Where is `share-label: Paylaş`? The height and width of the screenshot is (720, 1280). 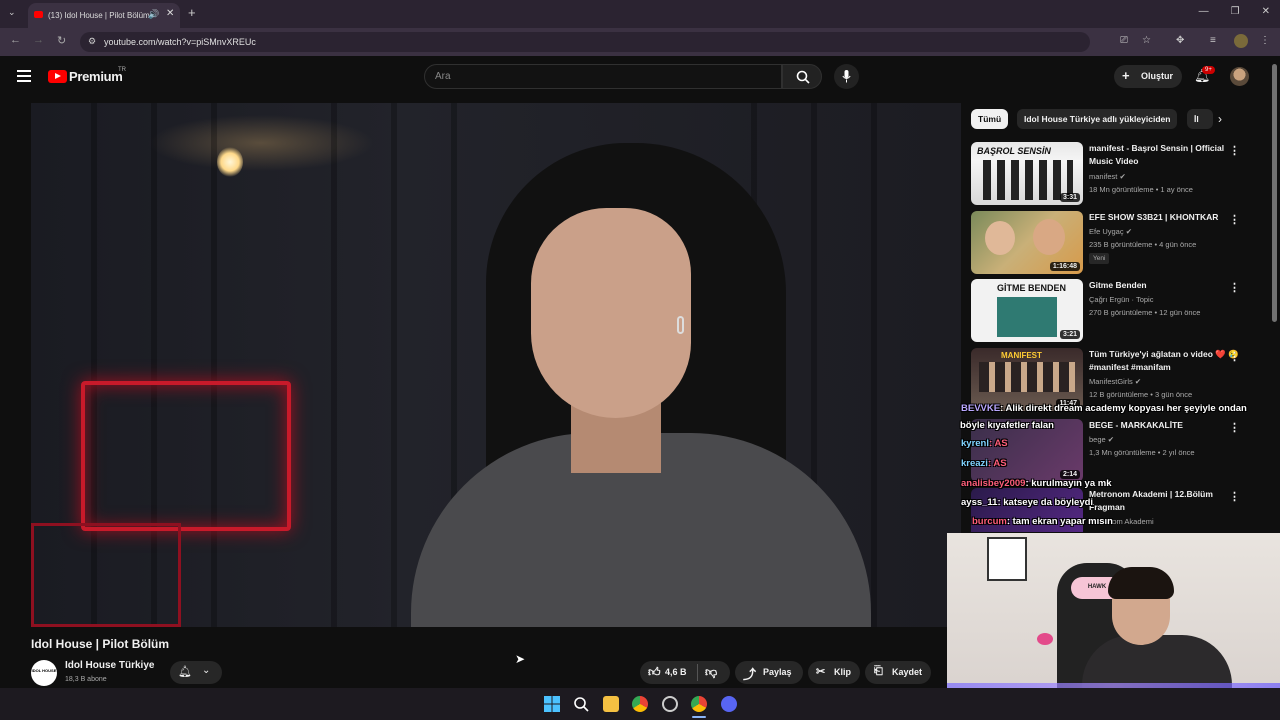
share-label: Paylaş is located at coordinates (777, 672).